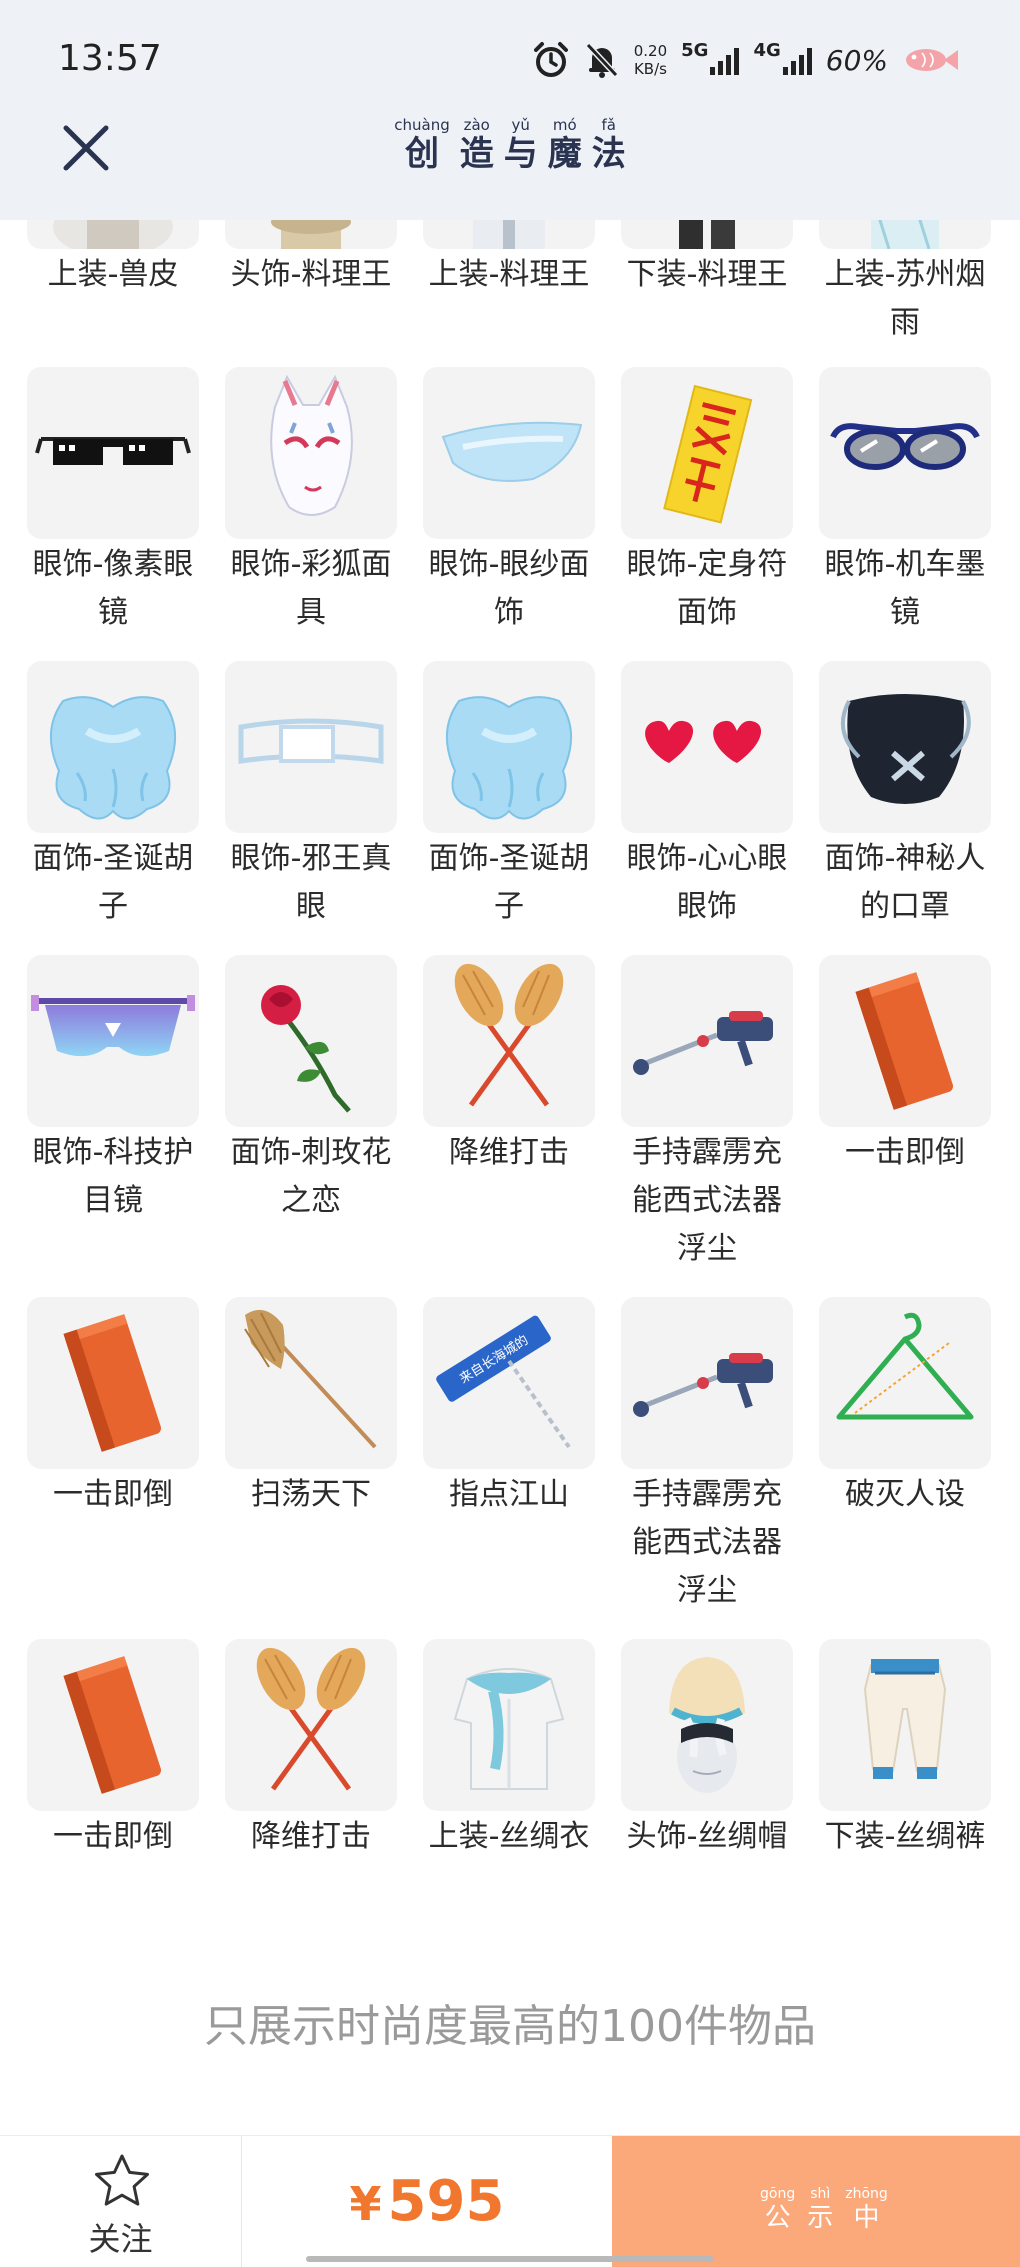 Image resolution: width=1020 pixels, height=2267 pixels. What do you see at coordinates (695, 50) in the screenshot?
I see `signal-5g-label: 5G` at bounding box center [695, 50].